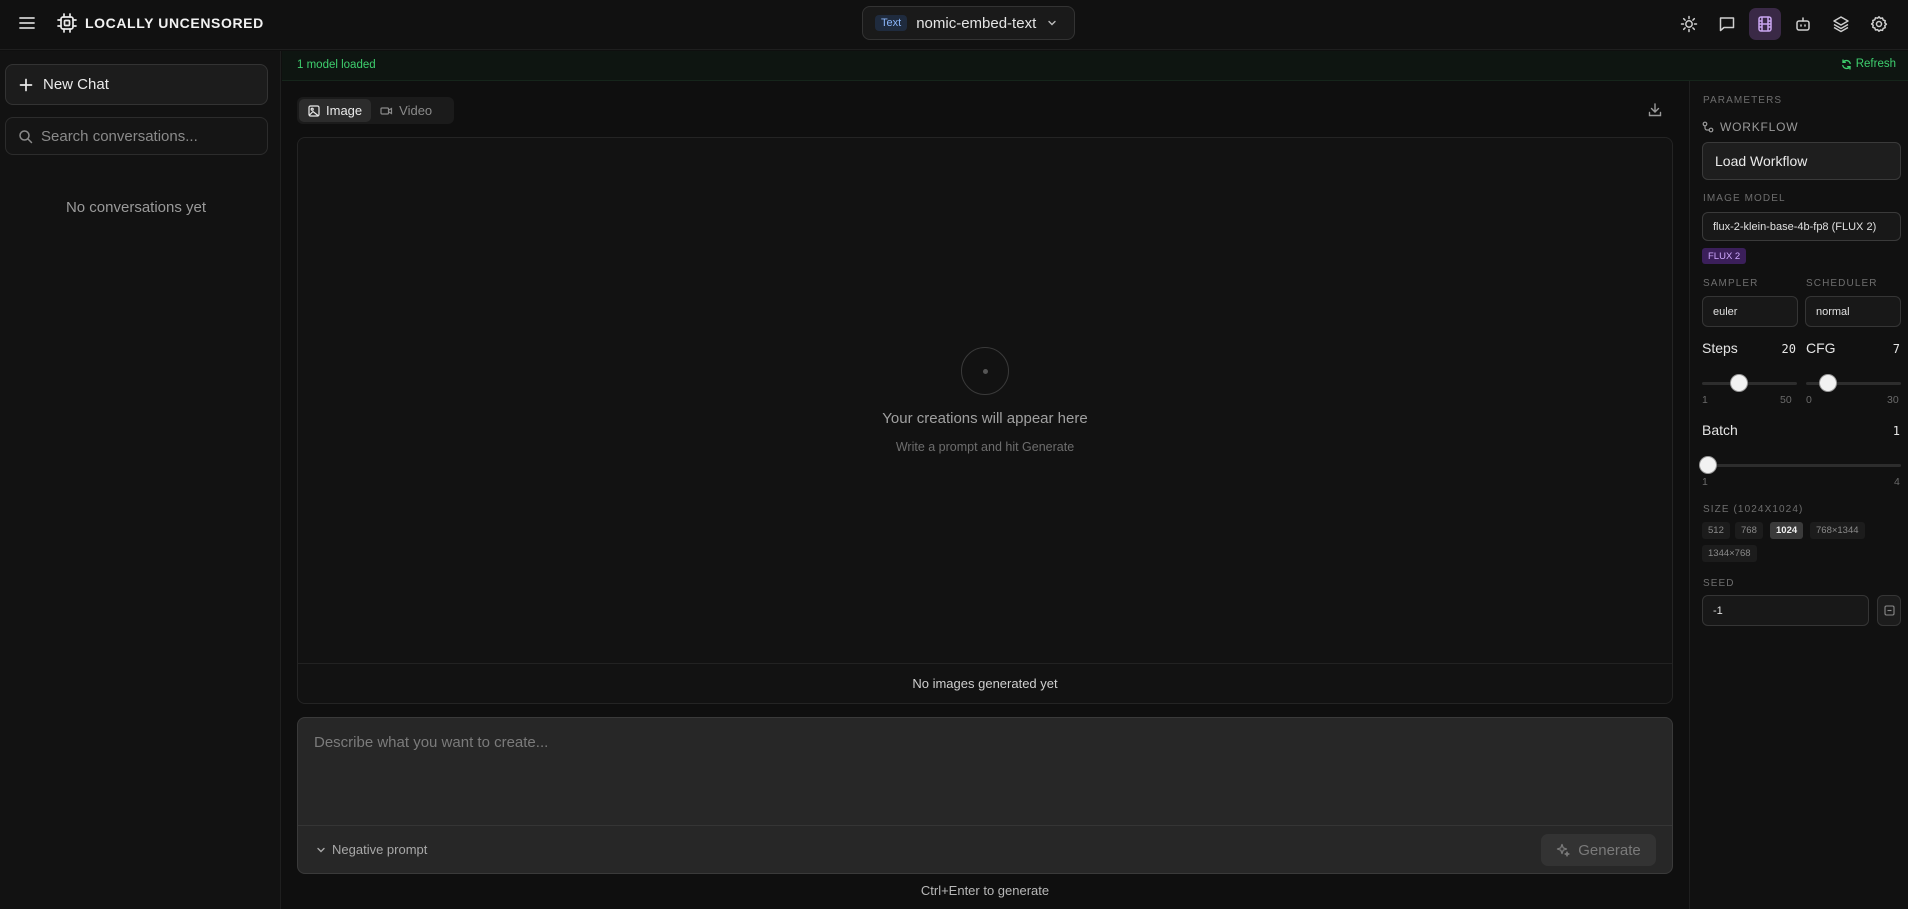  I want to click on size-label: SIZE (1024X1024), so click(1753, 509).